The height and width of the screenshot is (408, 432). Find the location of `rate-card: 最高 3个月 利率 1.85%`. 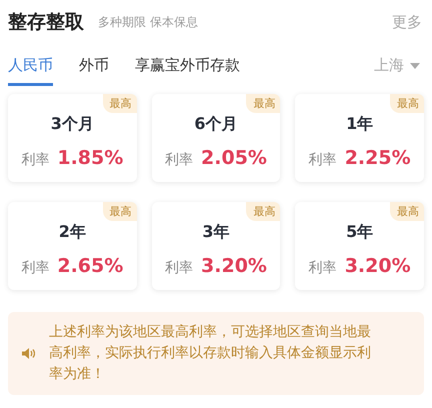

rate-card: 最高 3个月 利率 1.85% is located at coordinates (72, 138).